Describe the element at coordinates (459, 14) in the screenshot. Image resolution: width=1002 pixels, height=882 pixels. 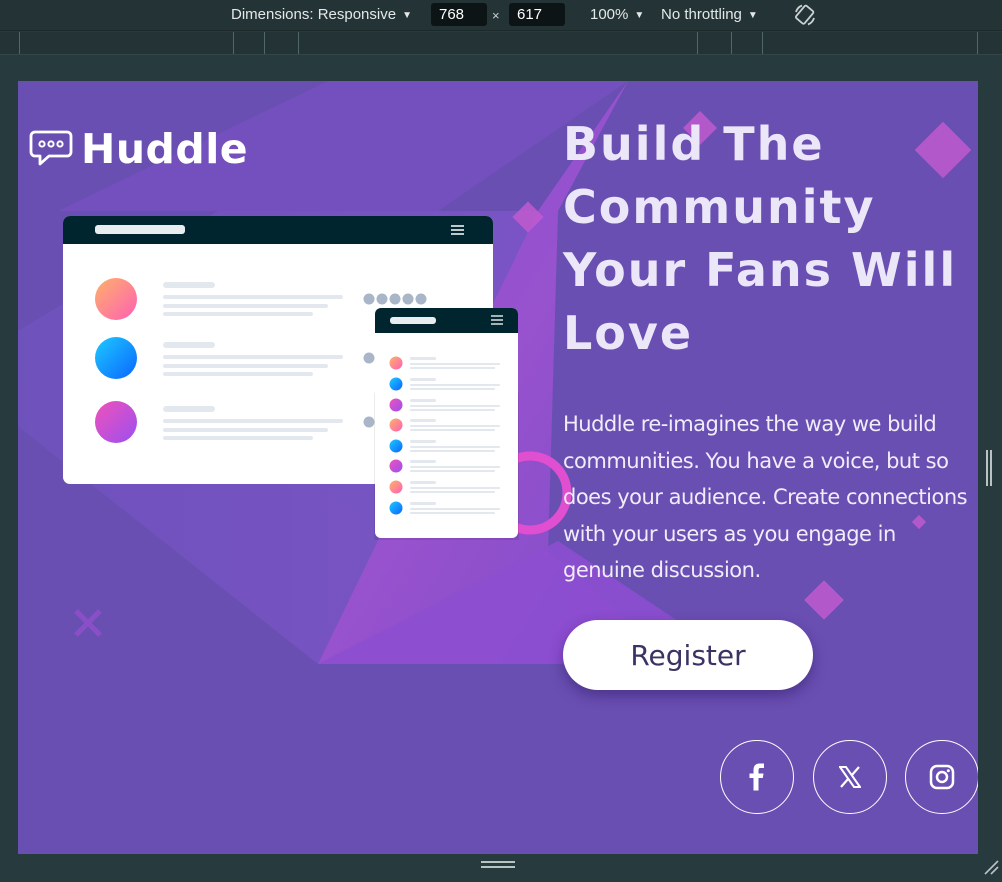
I see `width-input: 768` at that location.